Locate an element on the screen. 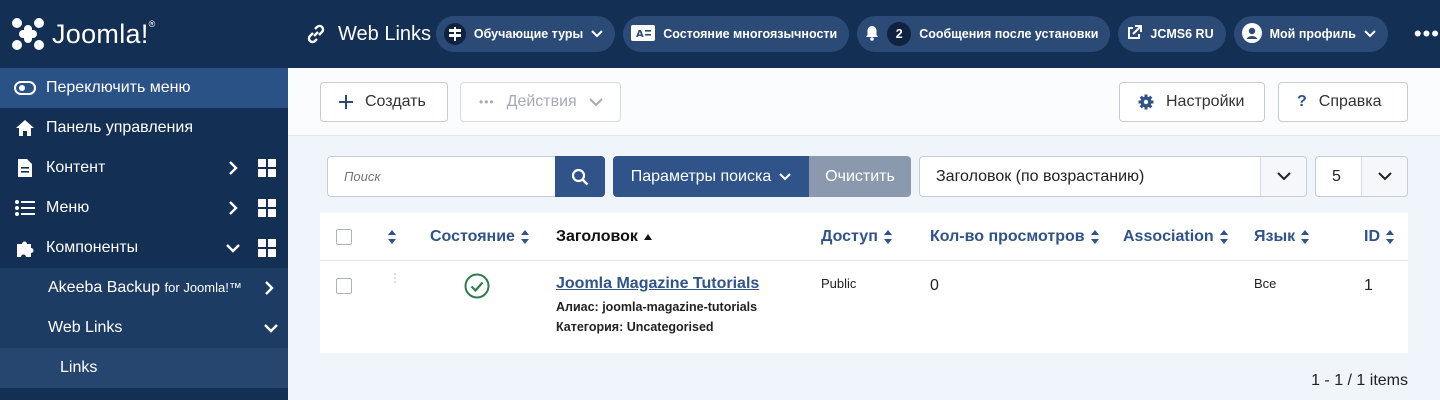  site-link-button: JCMS6 RU is located at coordinates (1172, 34).